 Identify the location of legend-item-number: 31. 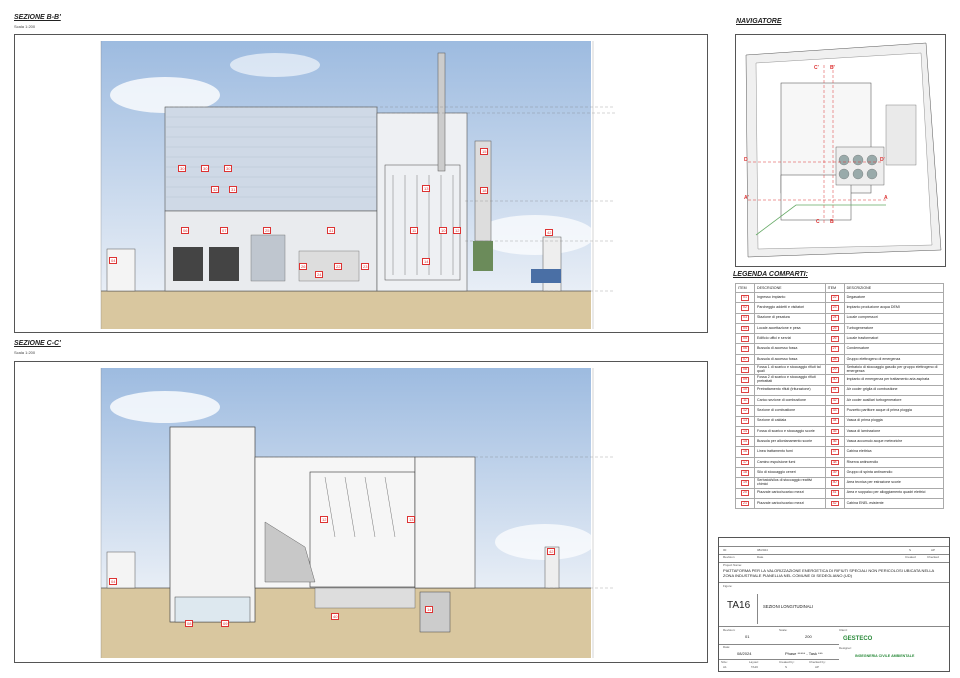
(834, 390).